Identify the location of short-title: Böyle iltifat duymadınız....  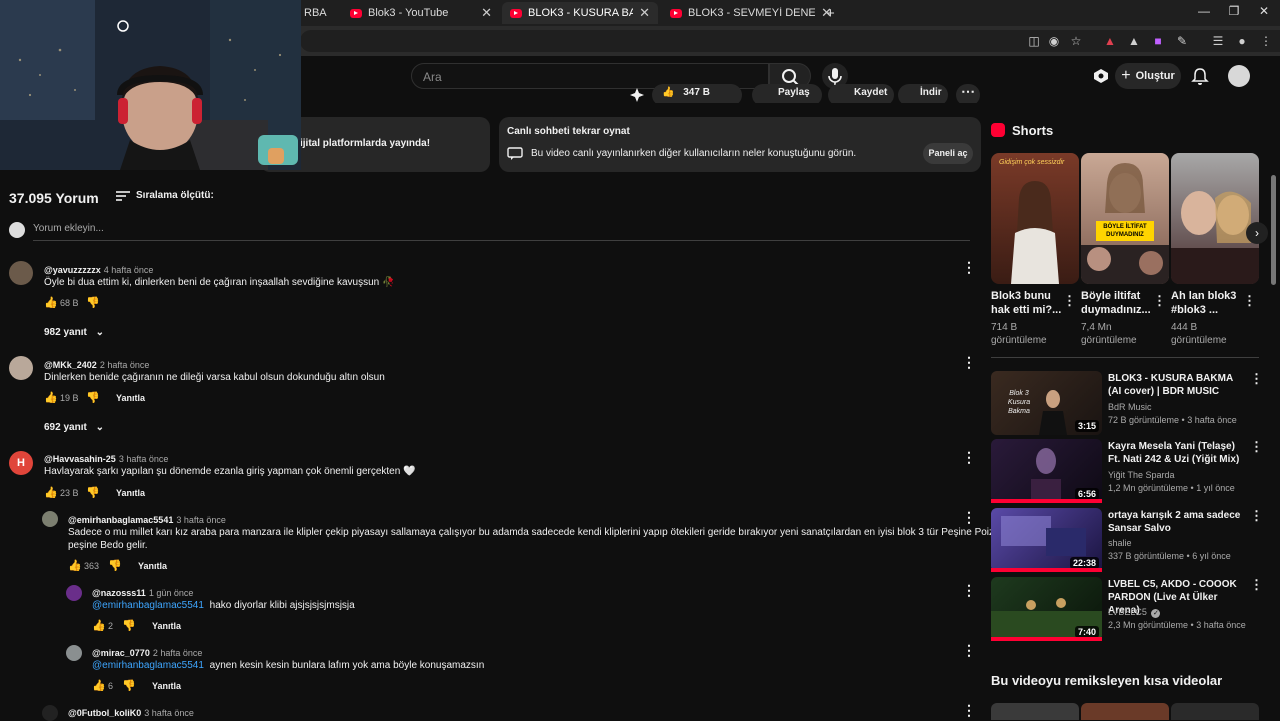
(1121, 303).